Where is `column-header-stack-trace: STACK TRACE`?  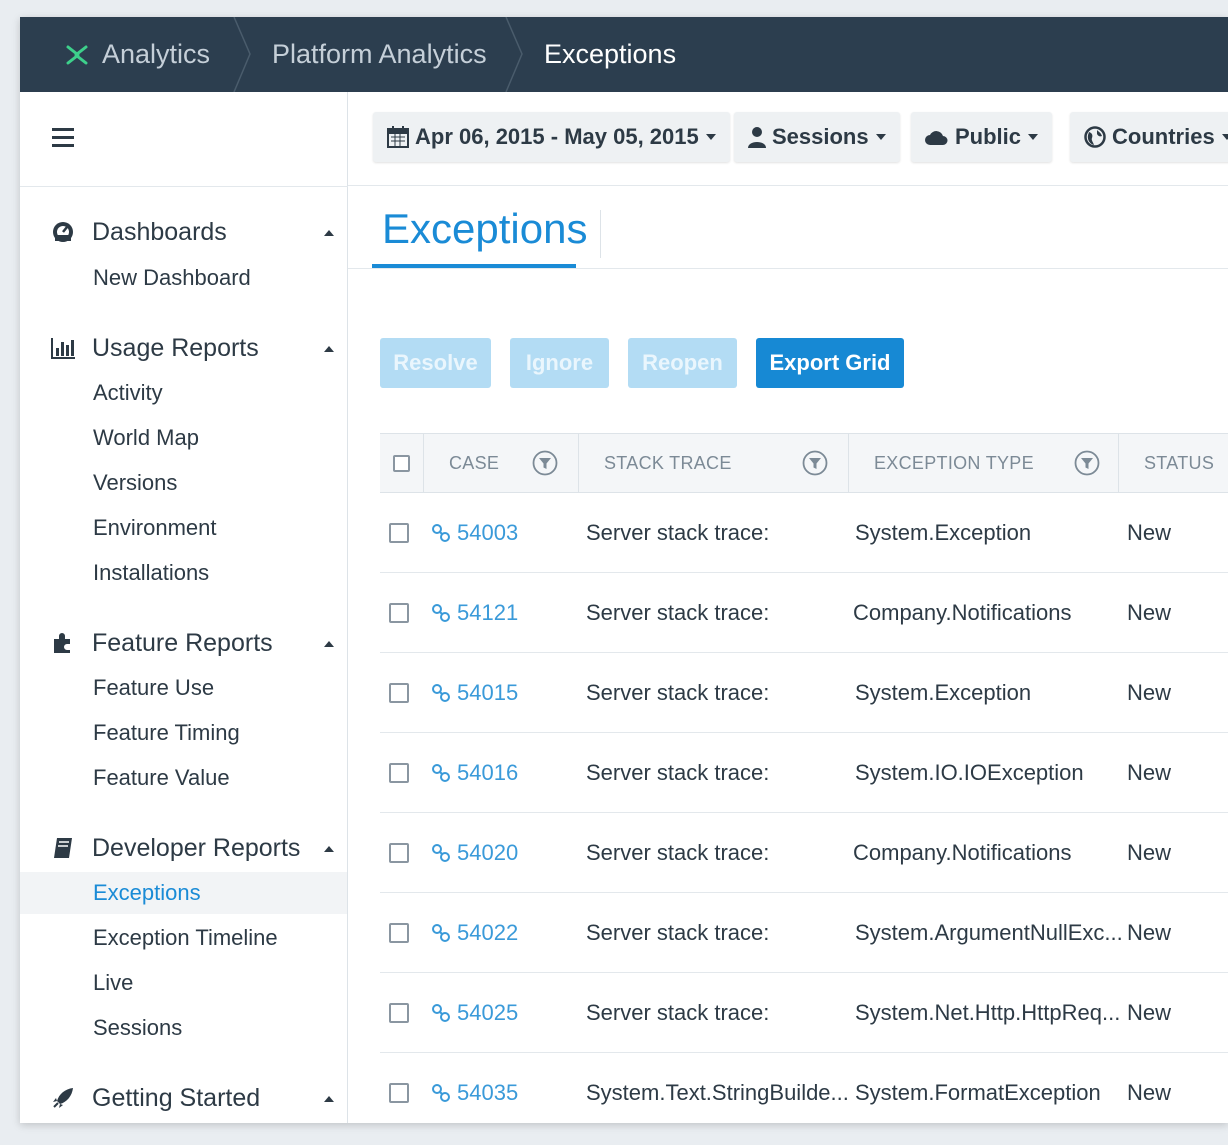 column-header-stack-trace: STACK TRACE is located at coordinates (713, 463).